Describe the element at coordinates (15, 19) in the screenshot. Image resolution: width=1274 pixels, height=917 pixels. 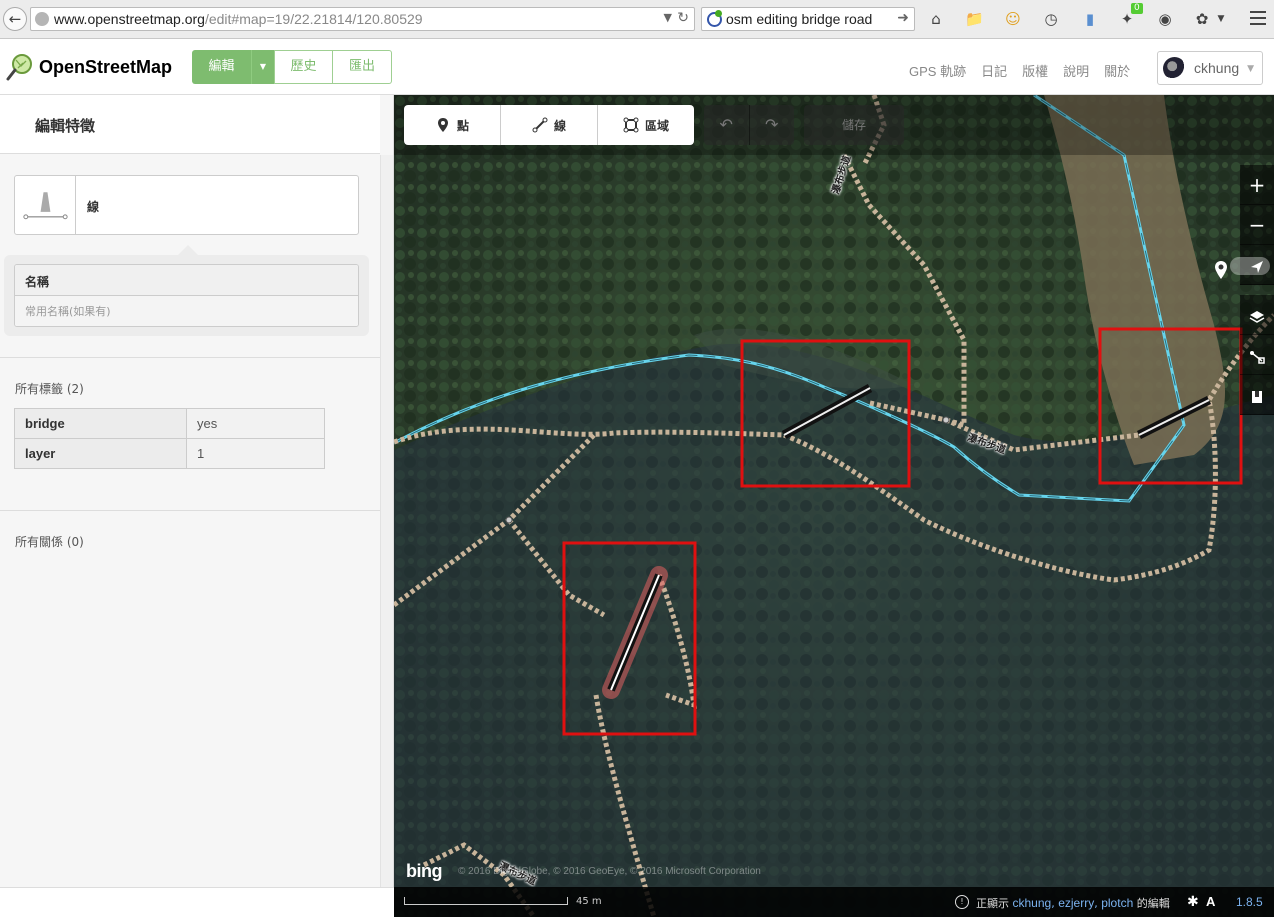
I see `back-button: ←` at that location.